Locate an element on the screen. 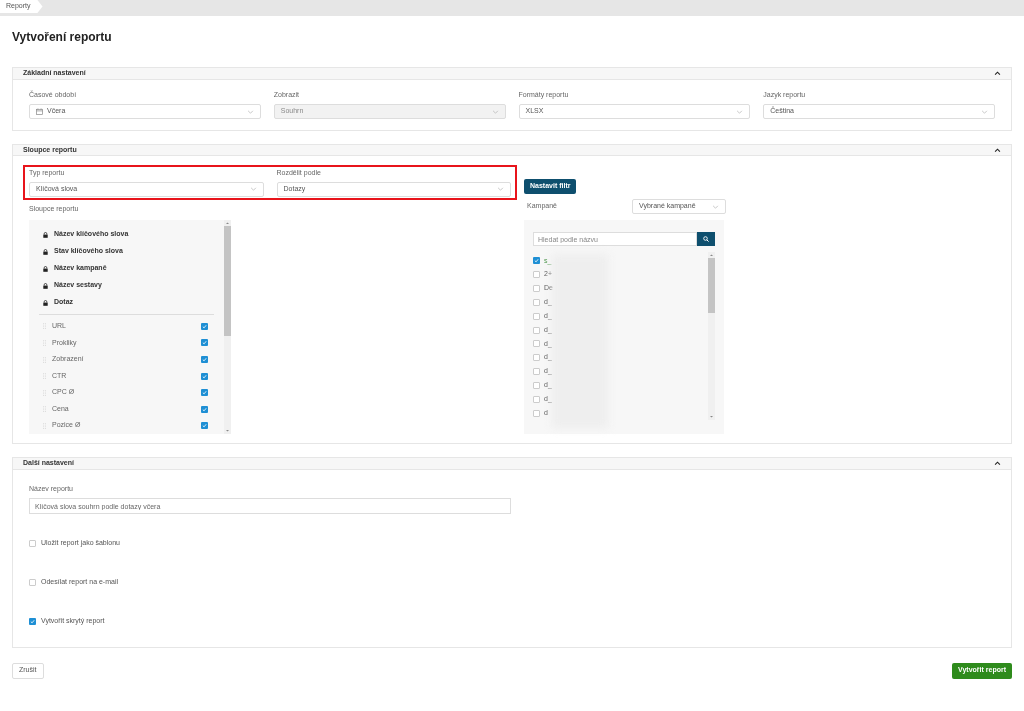  page-title: Vytvoření reportu is located at coordinates (62, 37).